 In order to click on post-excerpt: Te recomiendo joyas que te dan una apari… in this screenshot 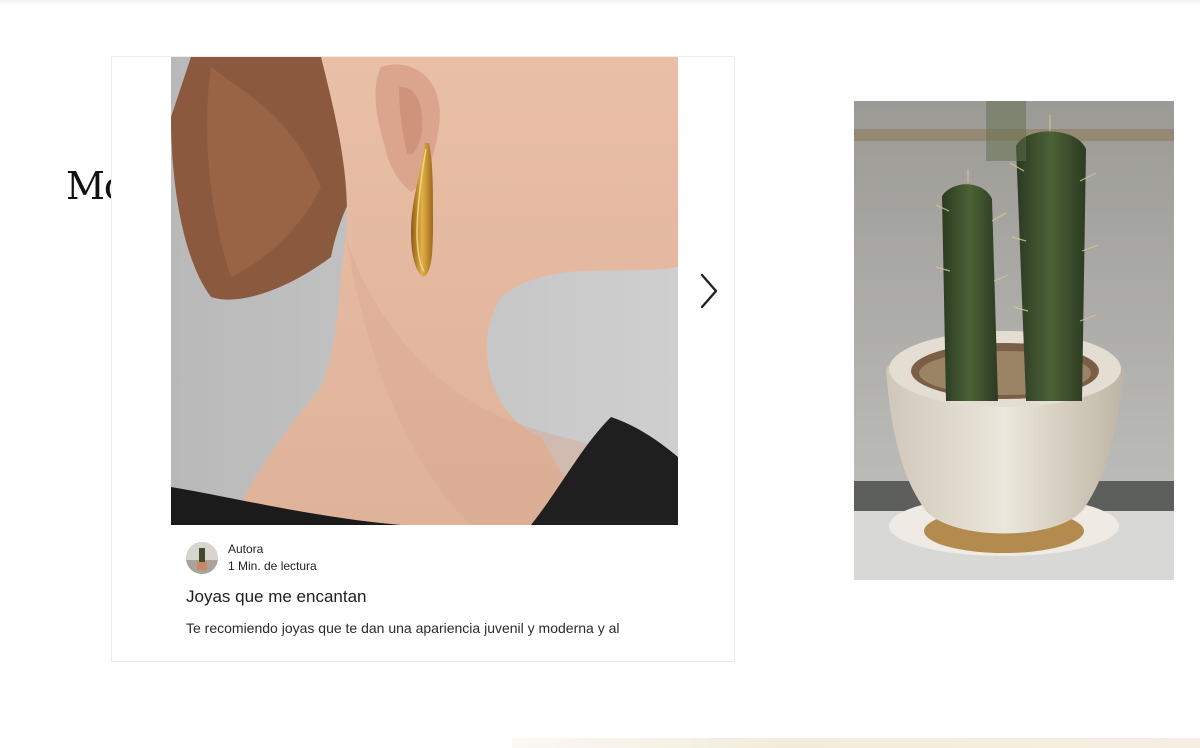, I will do `click(421, 631)`.